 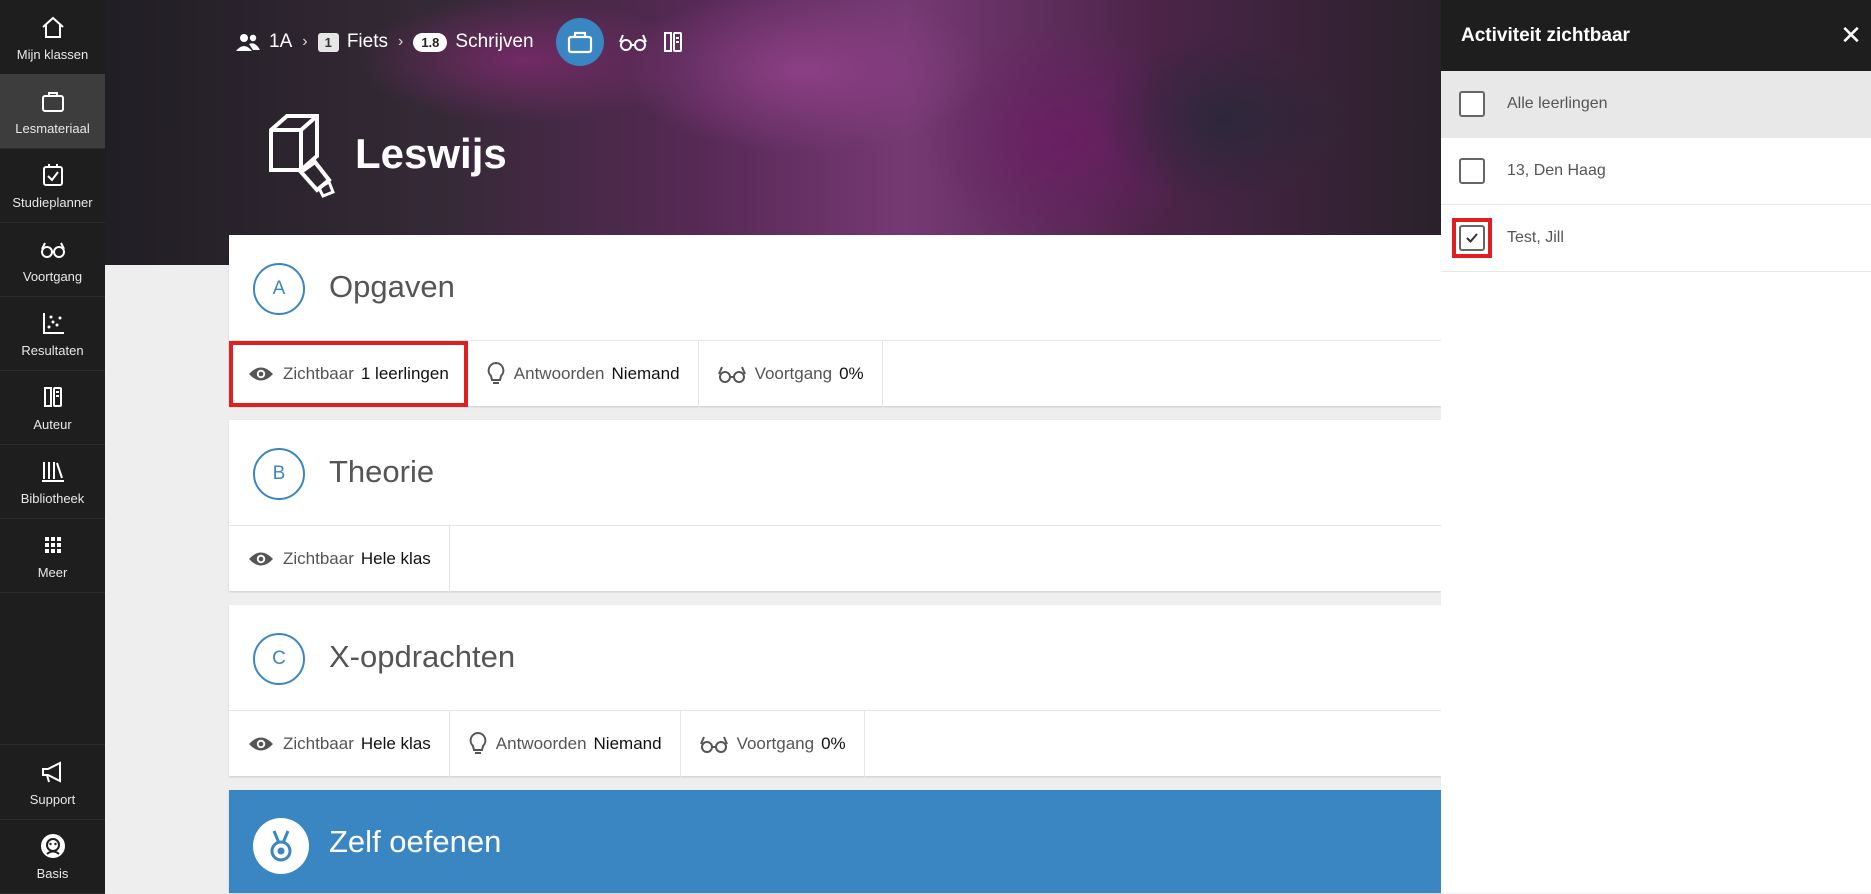 What do you see at coordinates (261, 559) in the screenshot?
I see `eye-icon` at bounding box center [261, 559].